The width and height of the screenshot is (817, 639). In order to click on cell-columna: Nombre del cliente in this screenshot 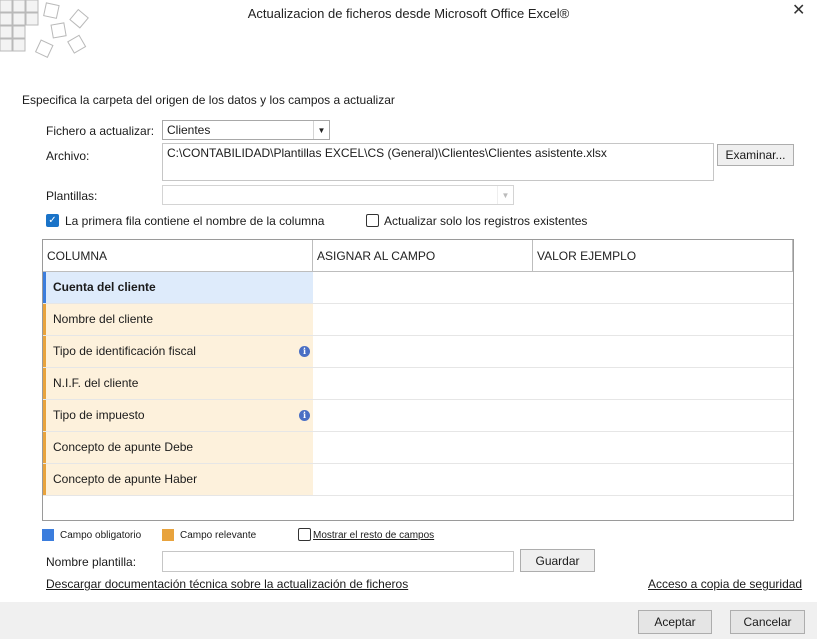, I will do `click(178, 319)`.